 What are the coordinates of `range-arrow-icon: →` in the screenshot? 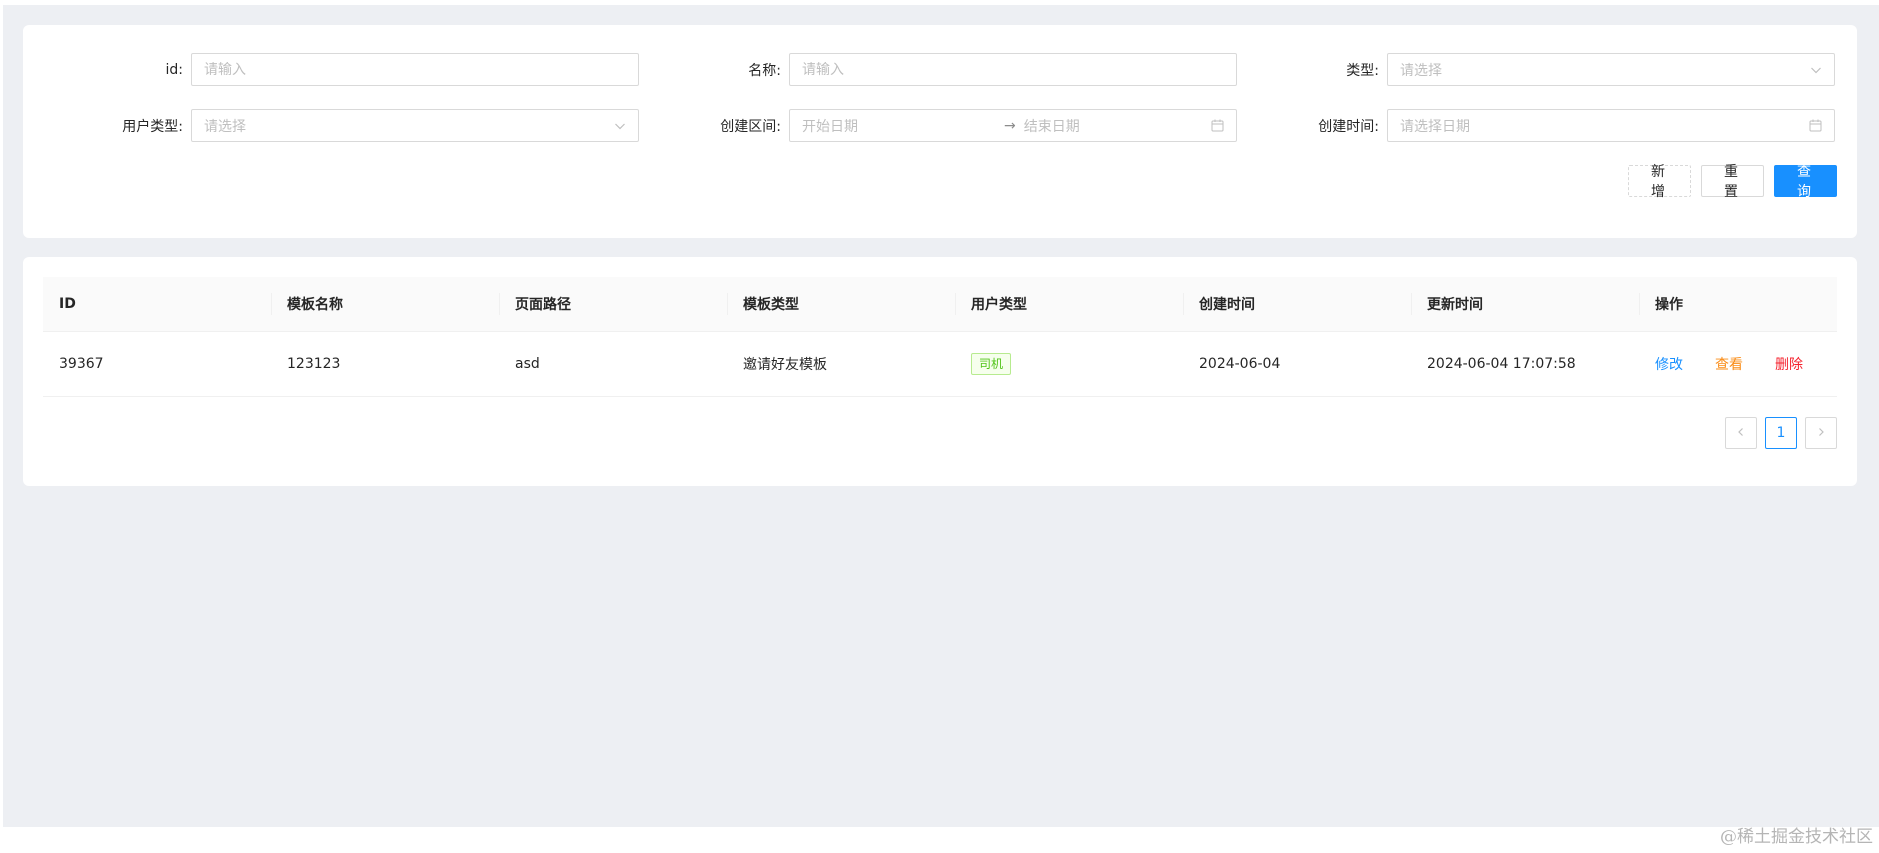 It's located at (1010, 125).